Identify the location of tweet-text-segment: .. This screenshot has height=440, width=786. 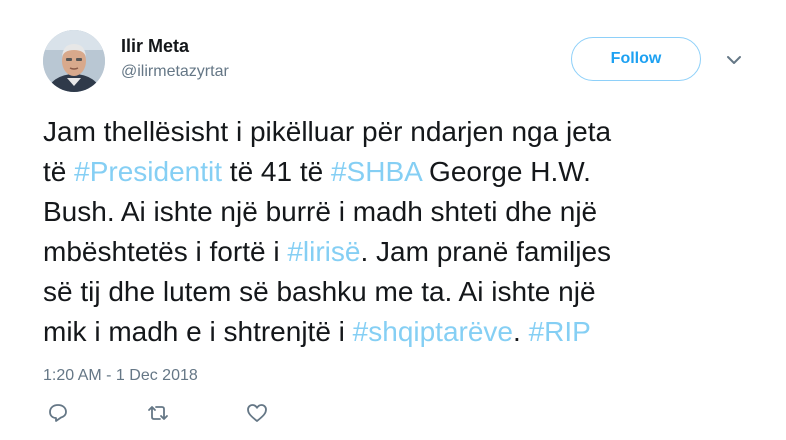
(521, 331).